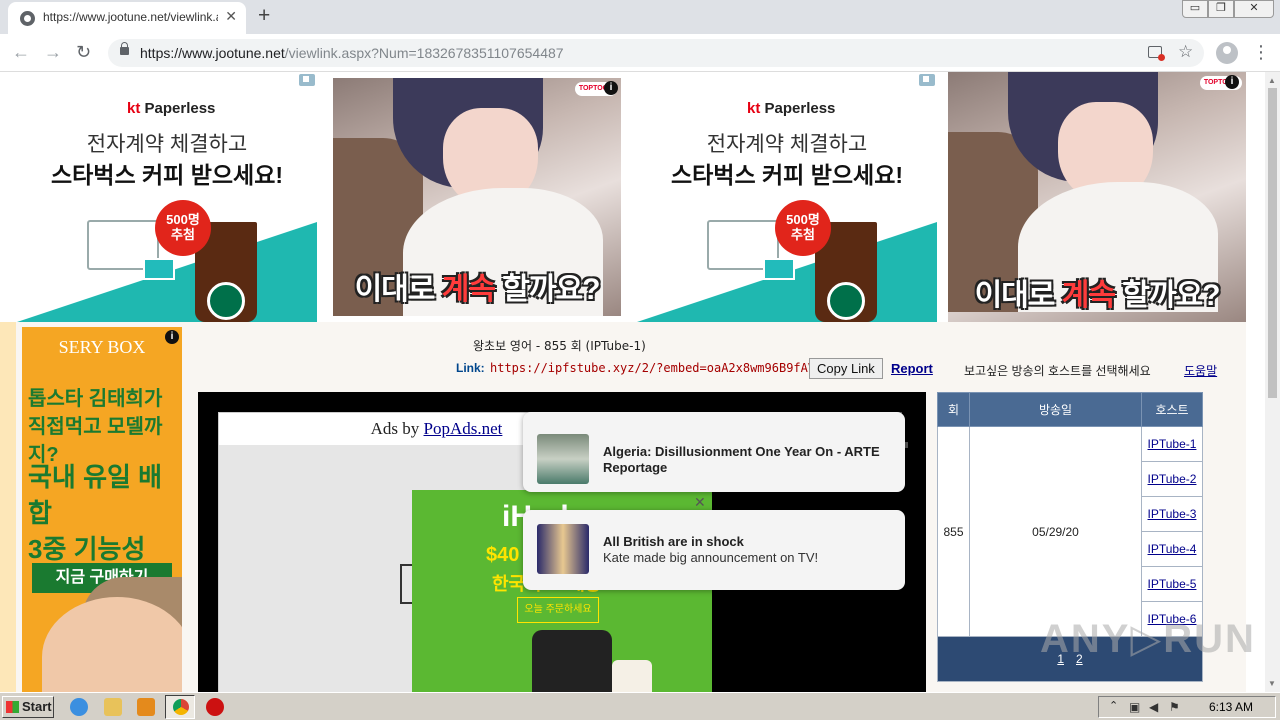 This screenshot has width=1280, height=720. I want to click on browser-tab: https://www.jootune.net/viewlink.a ✕, so click(127, 18).